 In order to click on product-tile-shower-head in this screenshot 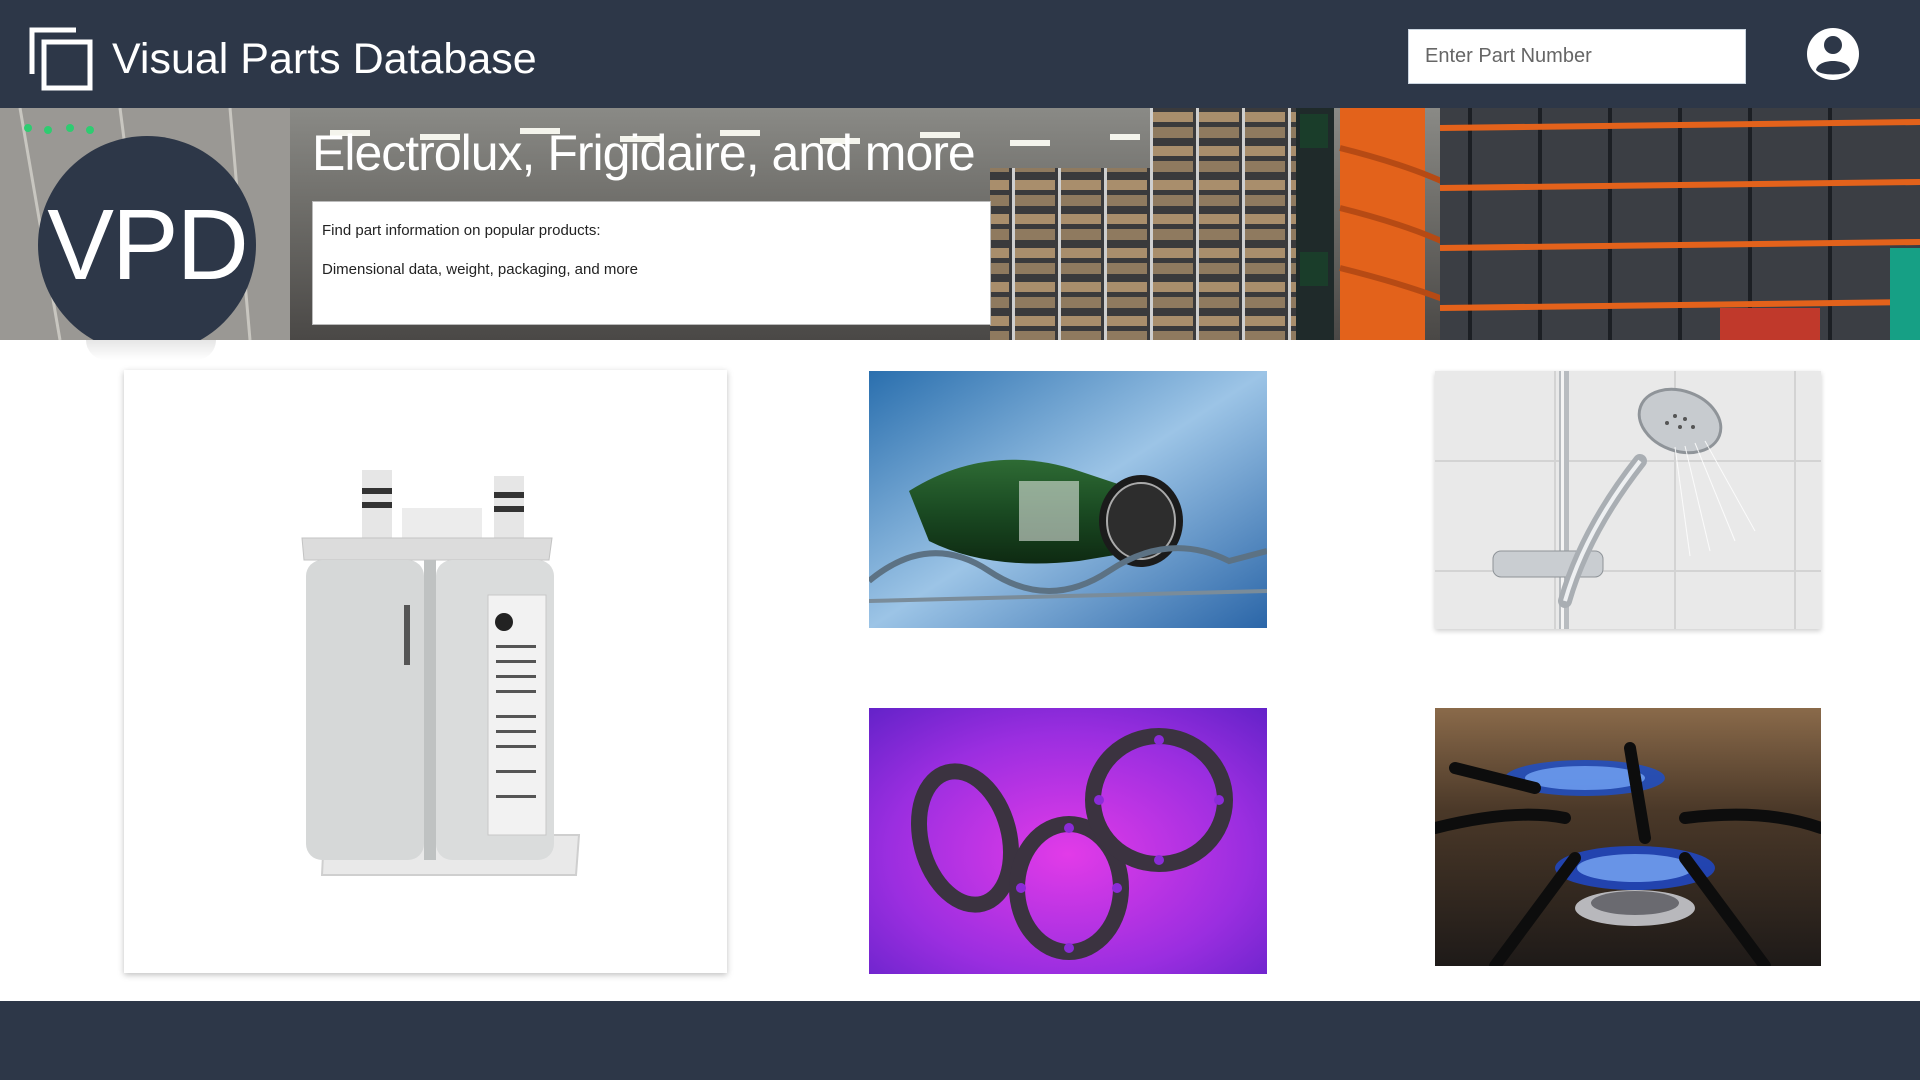, I will do `click(1628, 500)`.